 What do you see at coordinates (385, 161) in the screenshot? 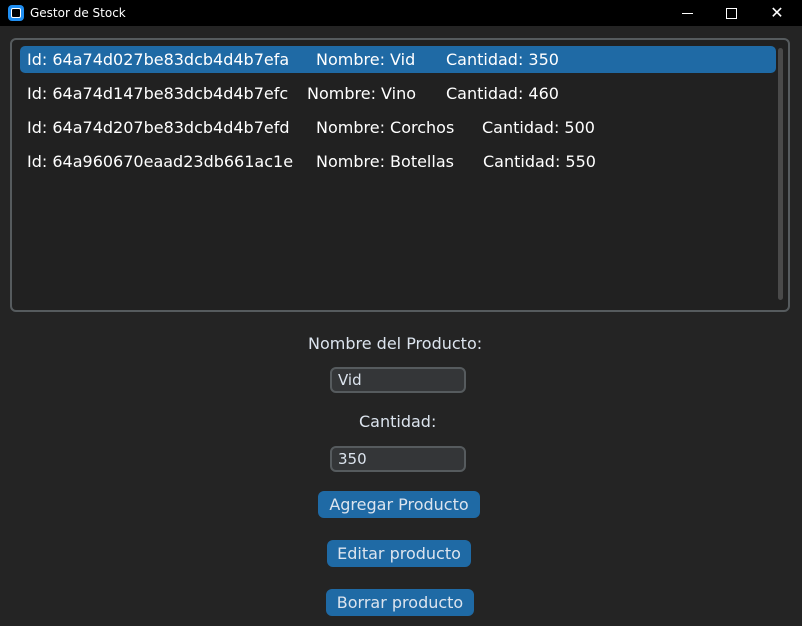
I see `product-name: Nombre: Botellas` at bounding box center [385, 161].